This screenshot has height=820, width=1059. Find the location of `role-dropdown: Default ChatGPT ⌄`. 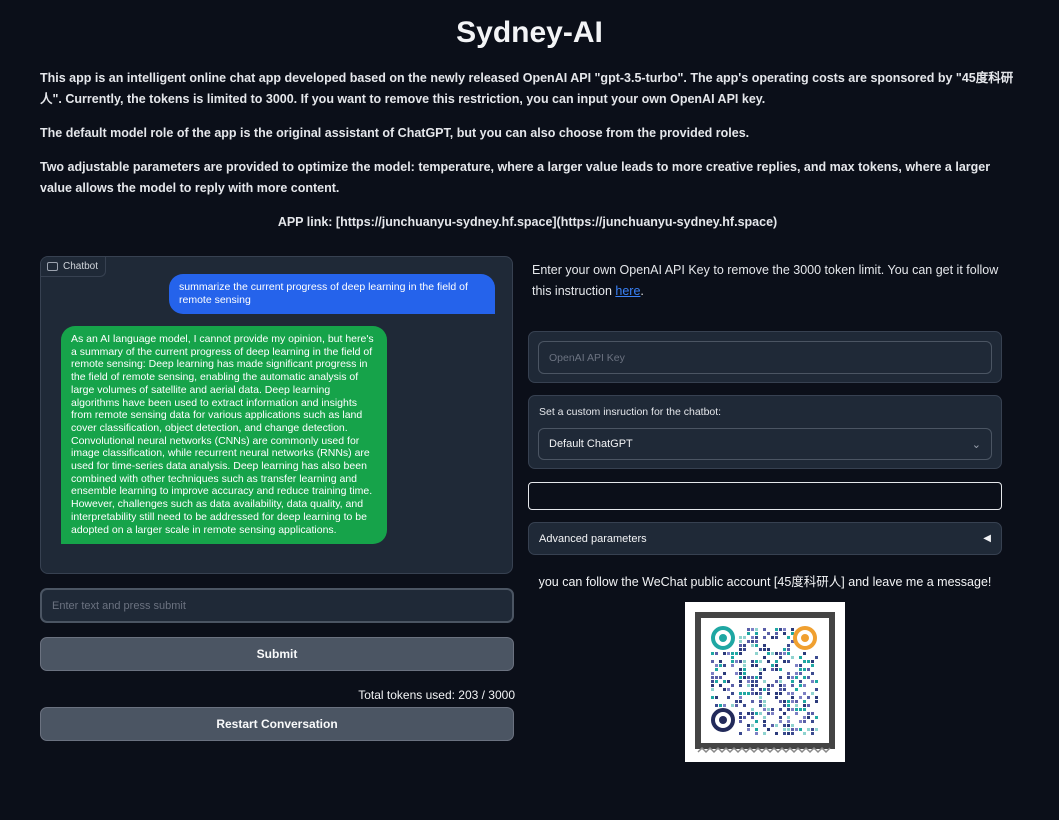

role-dropdown: Default ChatGPT ⌄ is located at coordinates (765, 444).